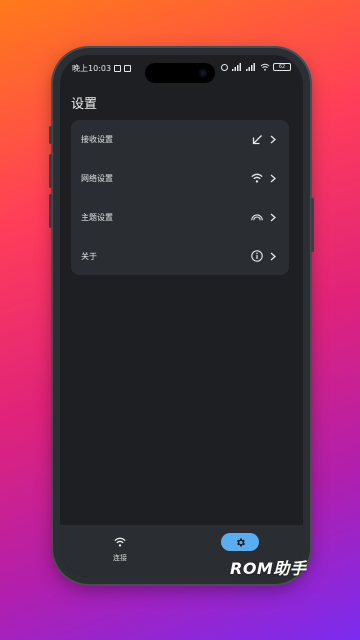 This screenshot has width=360, height=640. I want to click on page-title: 设置, so click(84, 104).